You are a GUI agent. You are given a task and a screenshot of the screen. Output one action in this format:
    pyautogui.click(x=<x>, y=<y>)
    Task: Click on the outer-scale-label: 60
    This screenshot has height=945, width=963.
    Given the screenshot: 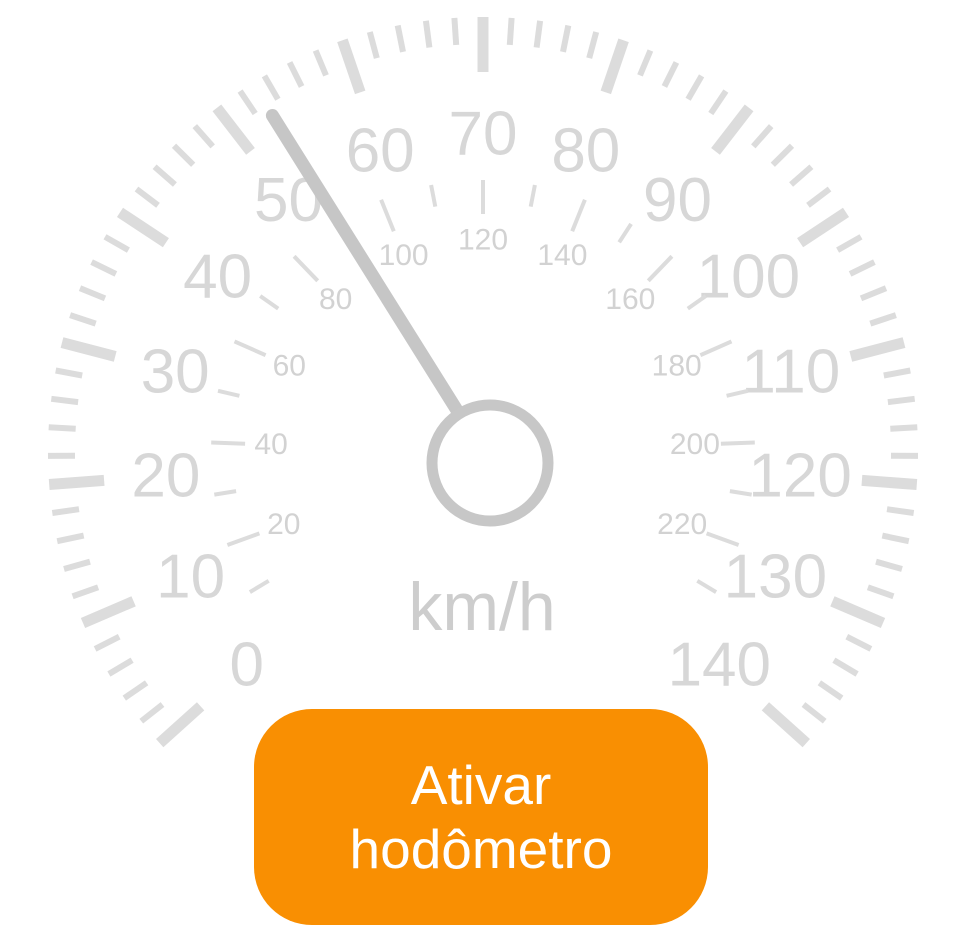 What is the action you would take?
    pyautogui.click(x=380, y=151)
    